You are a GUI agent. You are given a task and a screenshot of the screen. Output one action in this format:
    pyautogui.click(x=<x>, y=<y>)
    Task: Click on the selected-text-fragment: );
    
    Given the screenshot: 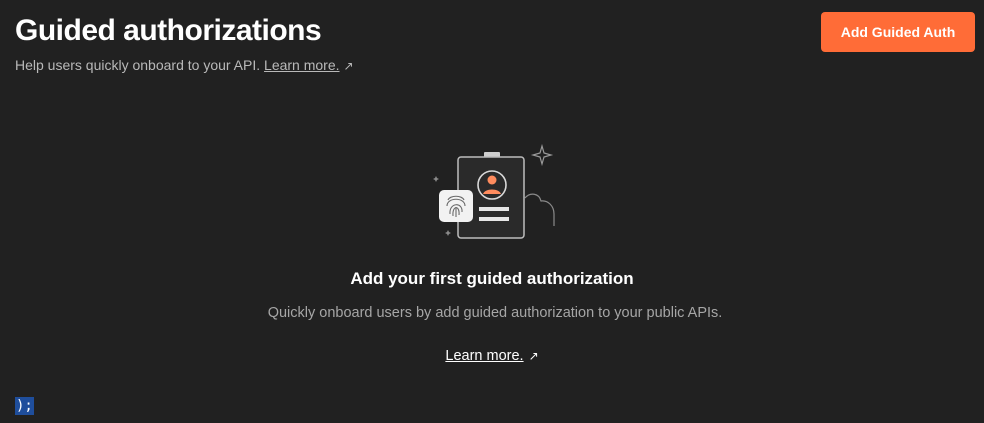 What is the action you would take?
    pyautogui.click(x=24, y=406)
    